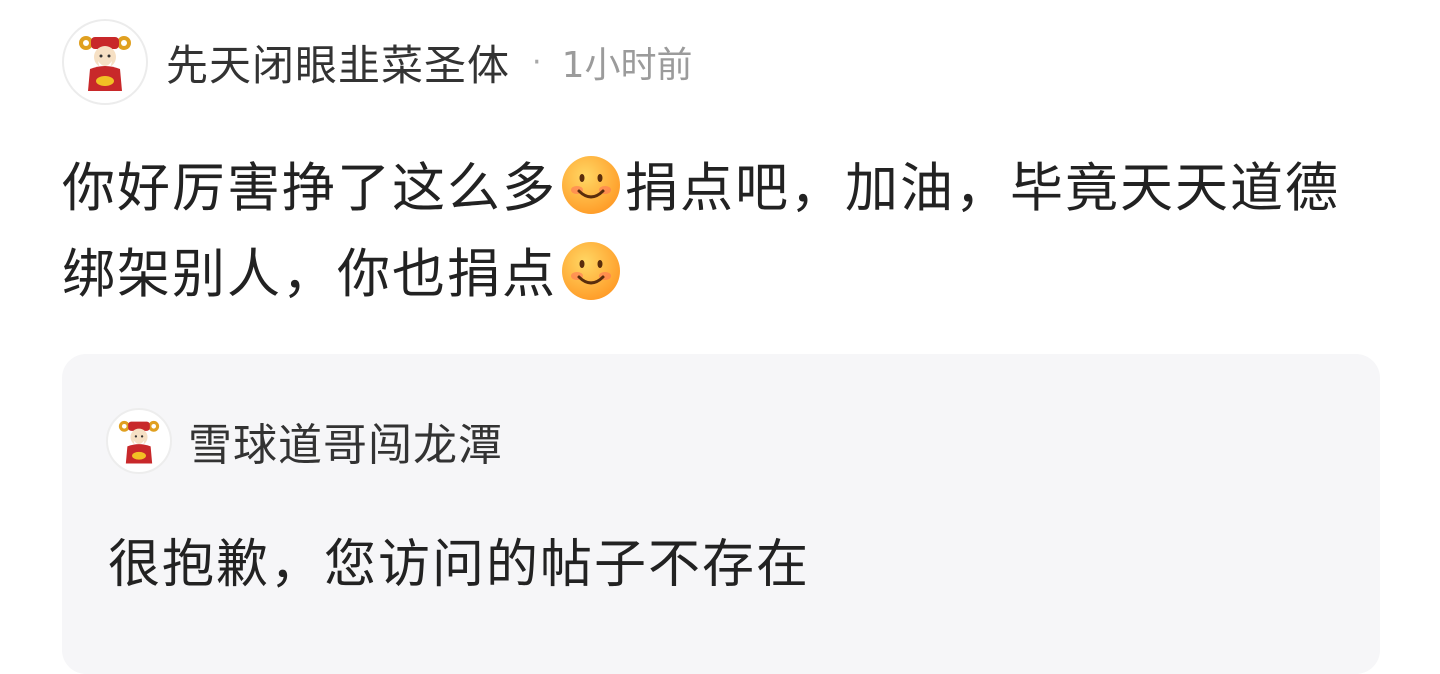 This screenshot has width=1440, height=674. I want to click on comment-header: 先天闭眼韭菜圣体 · 1小时前, so click(377, 62).